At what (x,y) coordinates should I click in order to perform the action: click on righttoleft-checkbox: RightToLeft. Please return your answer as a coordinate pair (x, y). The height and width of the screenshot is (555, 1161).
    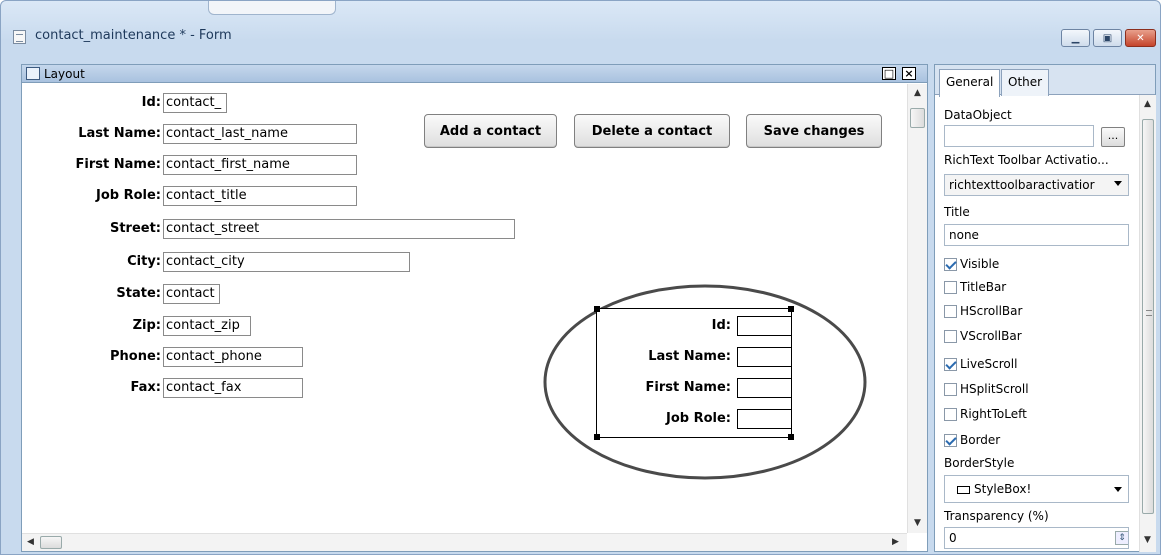
    Looking at the image, I should click on (985, 414).